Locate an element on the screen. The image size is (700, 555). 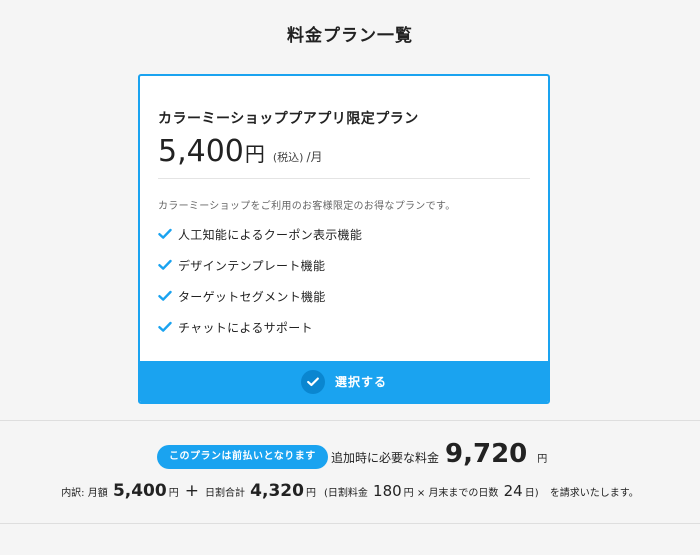
plan-price: 5,400円 (税込)/月 is located at coordinates (240, 151).